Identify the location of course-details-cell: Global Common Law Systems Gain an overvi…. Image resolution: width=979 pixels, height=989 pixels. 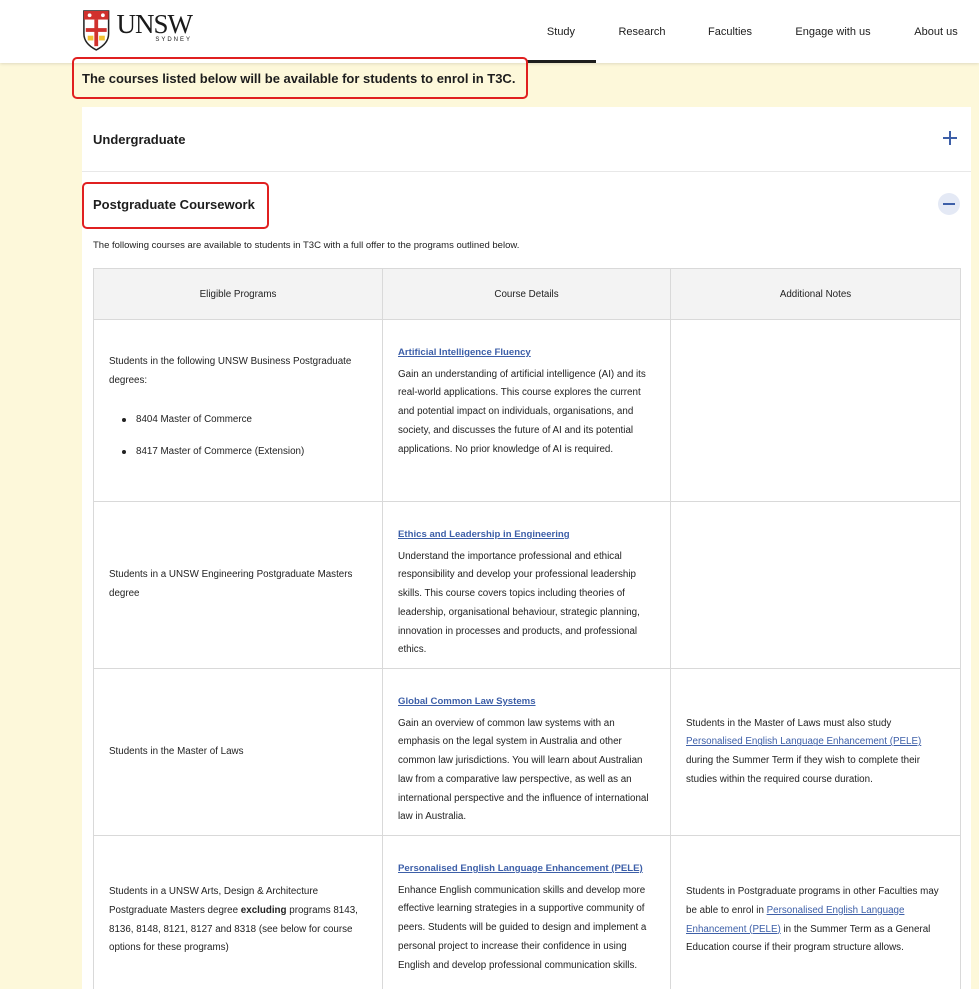
(526, 752).